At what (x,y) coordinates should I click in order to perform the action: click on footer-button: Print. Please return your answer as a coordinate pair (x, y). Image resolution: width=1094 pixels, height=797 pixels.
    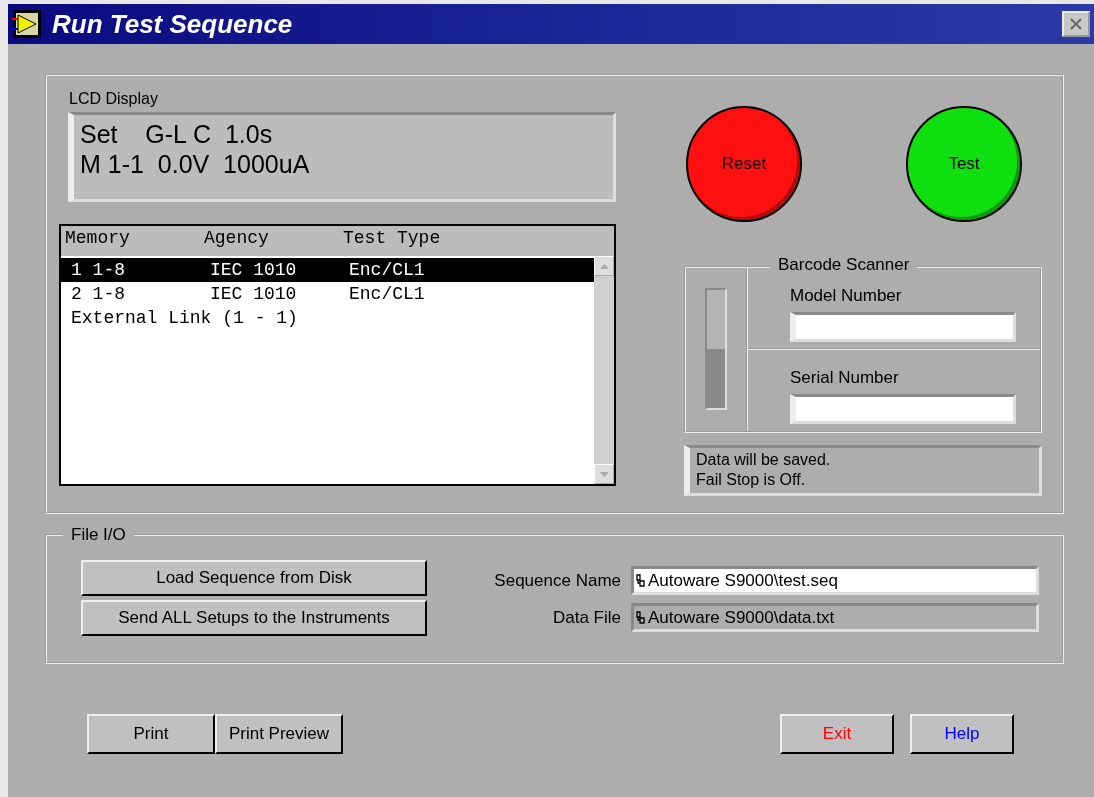
    Looking at the image, I should click on (151, 734).